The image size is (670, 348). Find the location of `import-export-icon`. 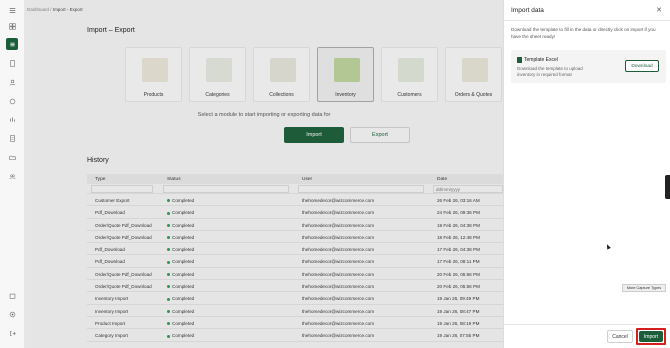

import-export-icon is located at coordinates (12, 44).